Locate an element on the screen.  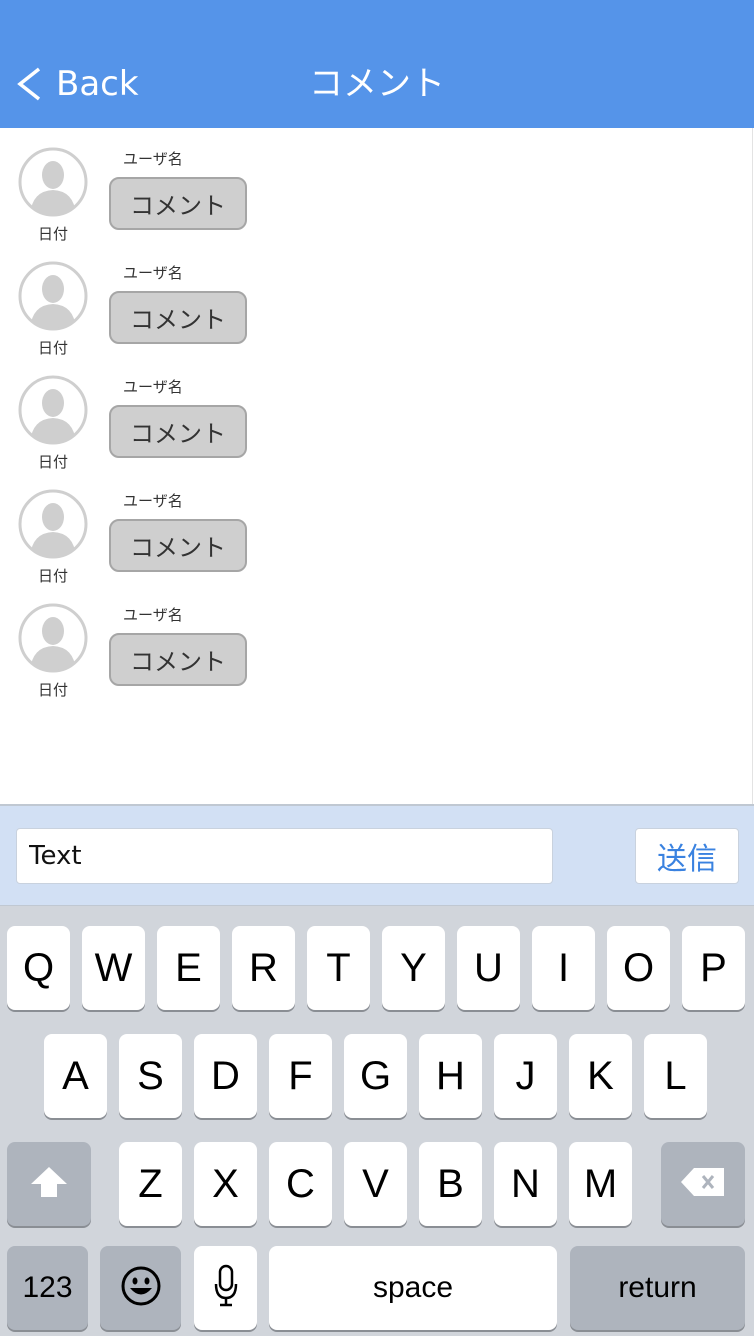
key-s: S is located at coordinates (150, 1076).